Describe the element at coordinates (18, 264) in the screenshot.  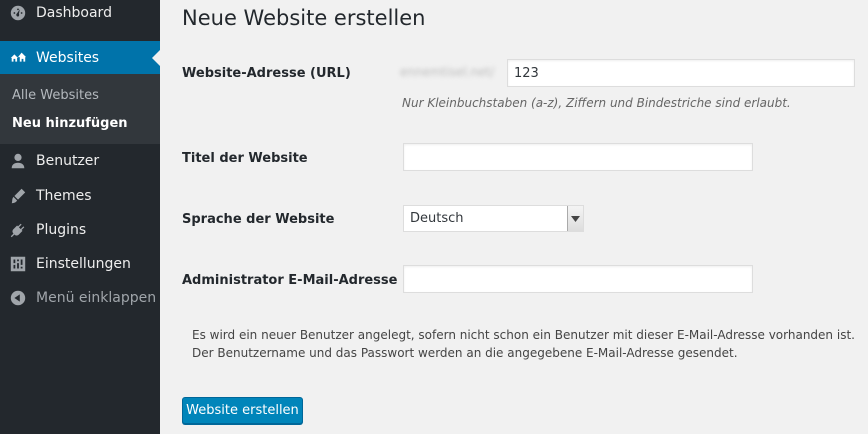
I see `settings-icon` at that location.